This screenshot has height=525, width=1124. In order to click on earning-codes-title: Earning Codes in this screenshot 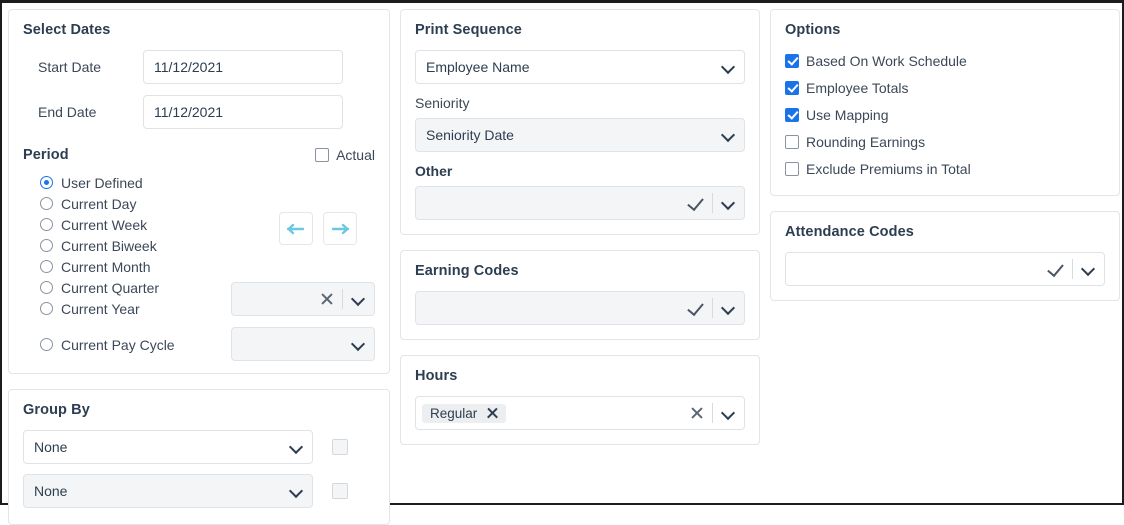, I will do `click(467, 271)`.